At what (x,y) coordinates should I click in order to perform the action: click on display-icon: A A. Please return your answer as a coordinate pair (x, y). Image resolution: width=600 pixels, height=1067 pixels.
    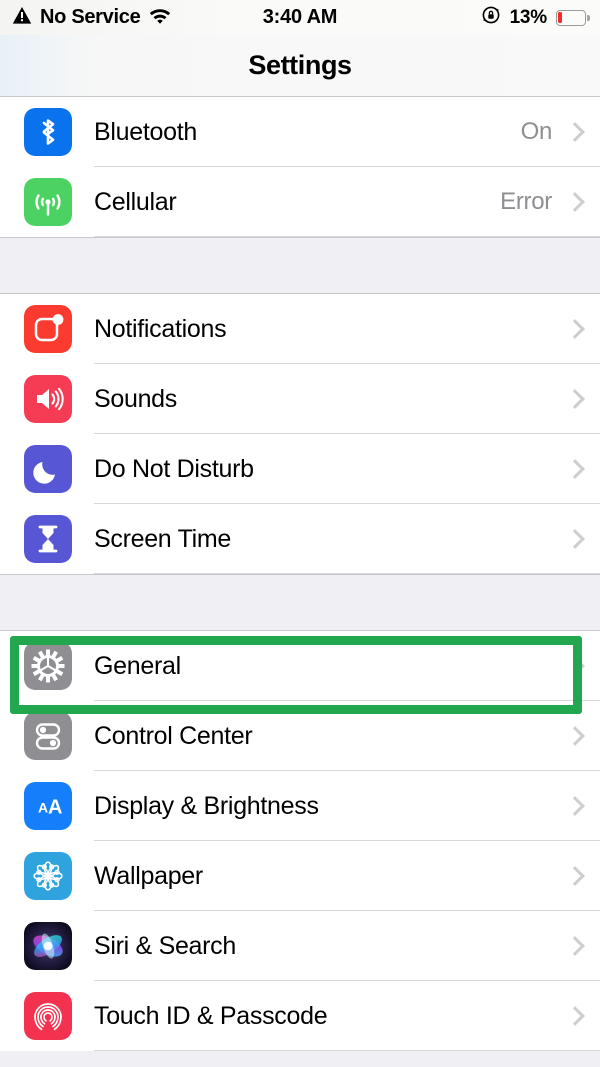
    Looking at the image, I should click on (48, 806).